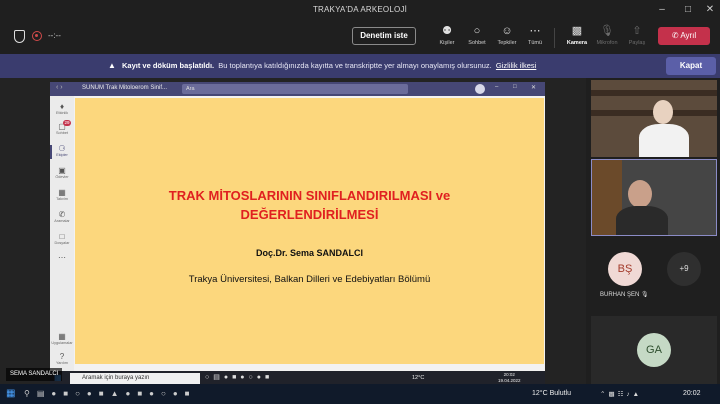 The width and height of the screenshot is (720, 404). I want to click on participant-name-text: BURHAN ŞEN, so click(620, 295).